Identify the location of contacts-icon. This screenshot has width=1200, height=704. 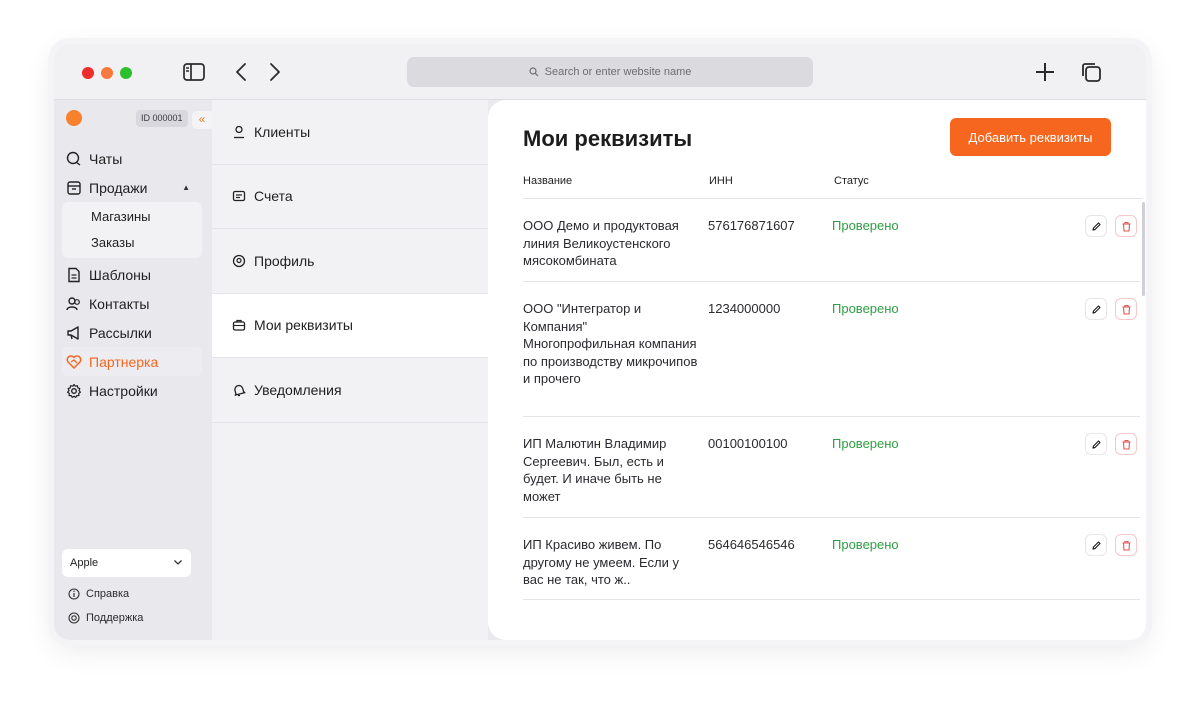
(74, 304).